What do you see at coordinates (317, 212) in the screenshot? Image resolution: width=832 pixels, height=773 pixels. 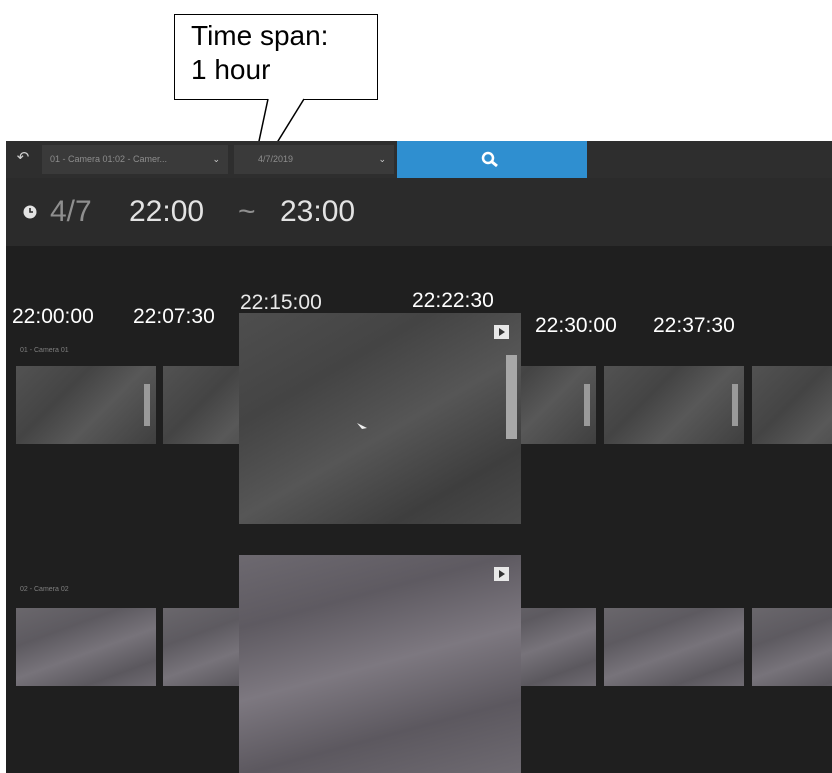 I see `time-range-end: 23:00` at bounding box center [317, 212].